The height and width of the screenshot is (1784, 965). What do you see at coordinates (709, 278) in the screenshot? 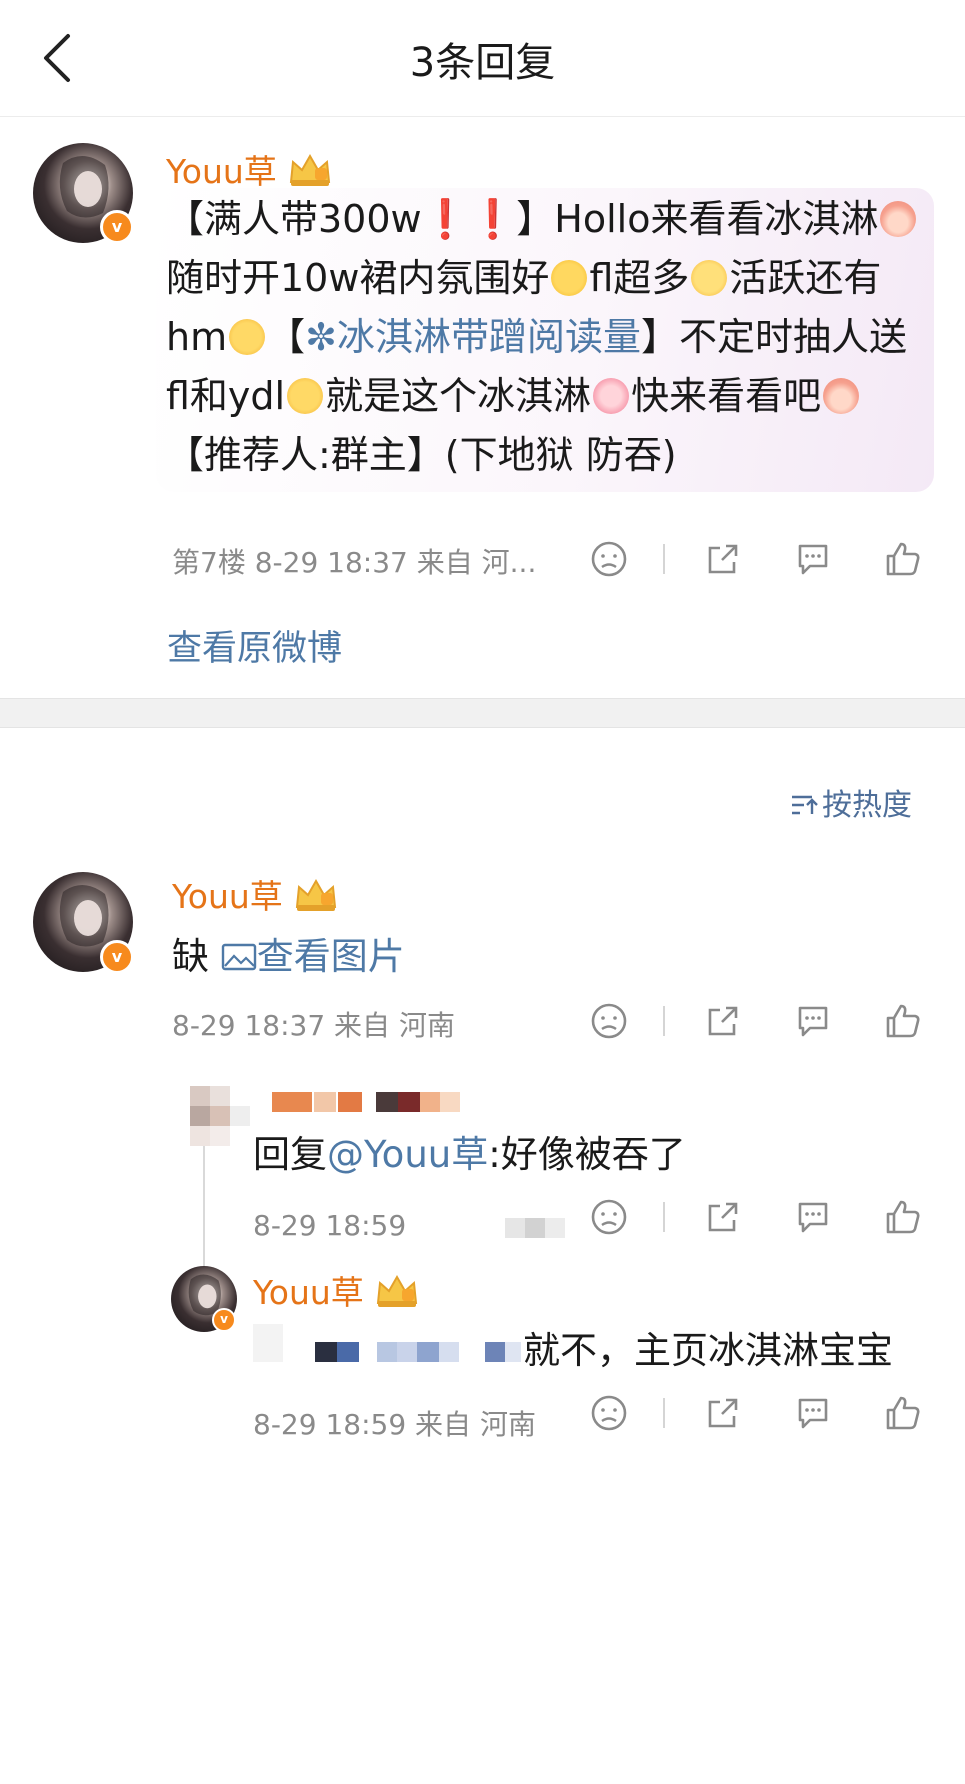
I see `hug-emoji-icon` at bounding box center [709, 278].